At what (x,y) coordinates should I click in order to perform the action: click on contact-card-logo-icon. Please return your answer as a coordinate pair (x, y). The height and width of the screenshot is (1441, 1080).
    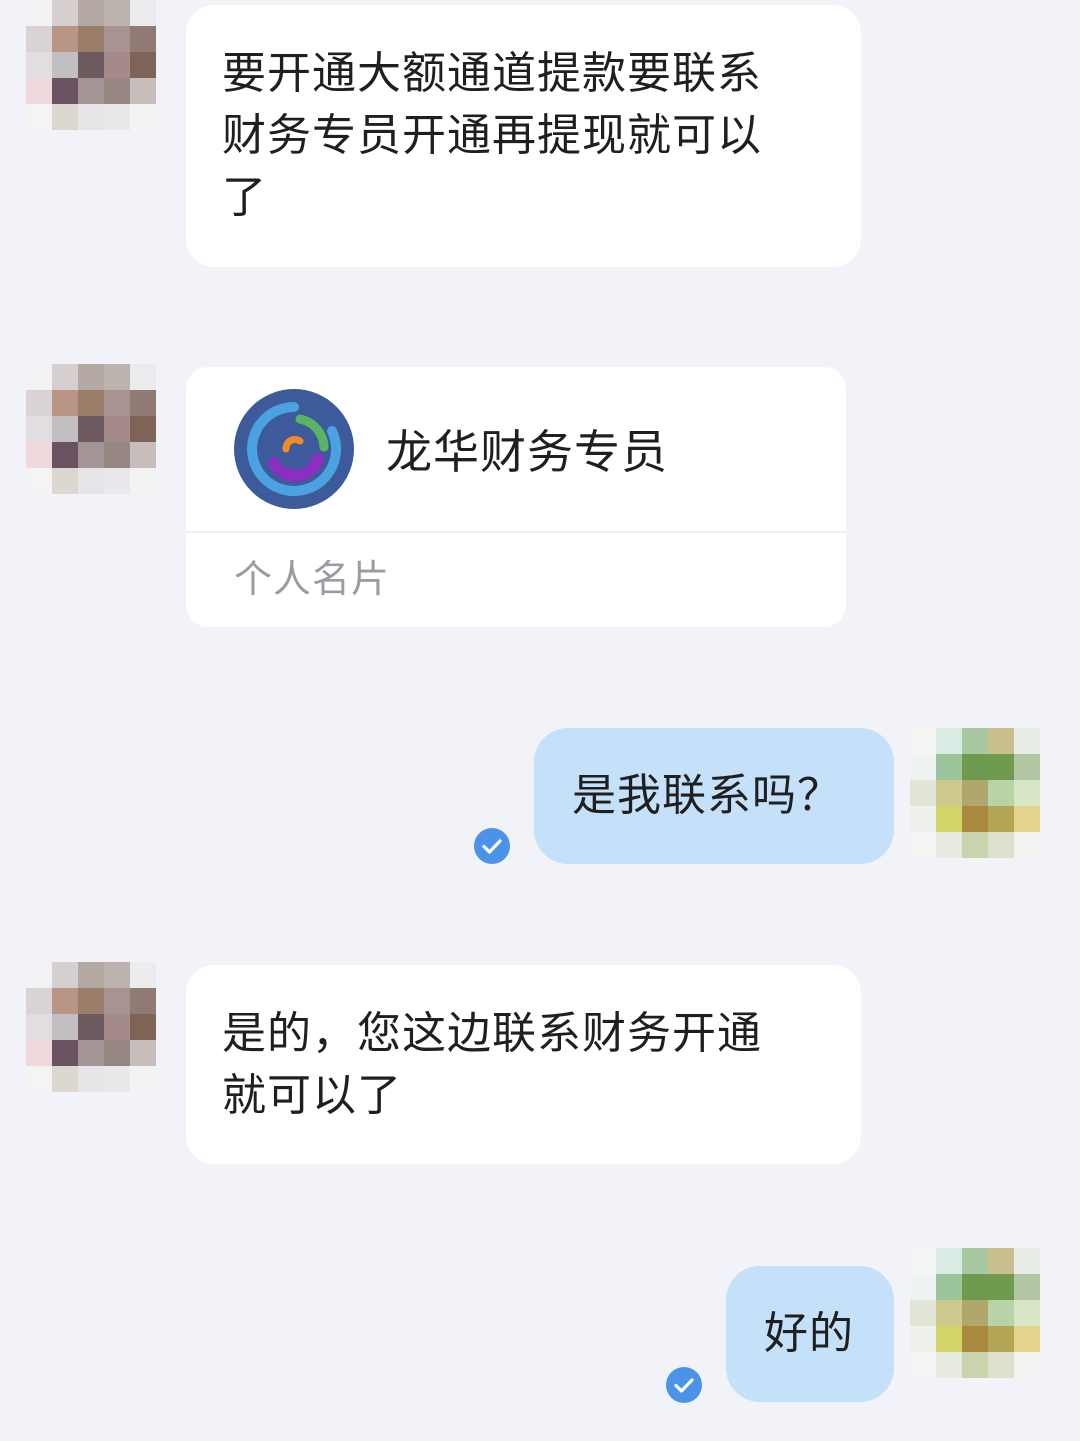
    Looking at the image, I should click on (294, 449).